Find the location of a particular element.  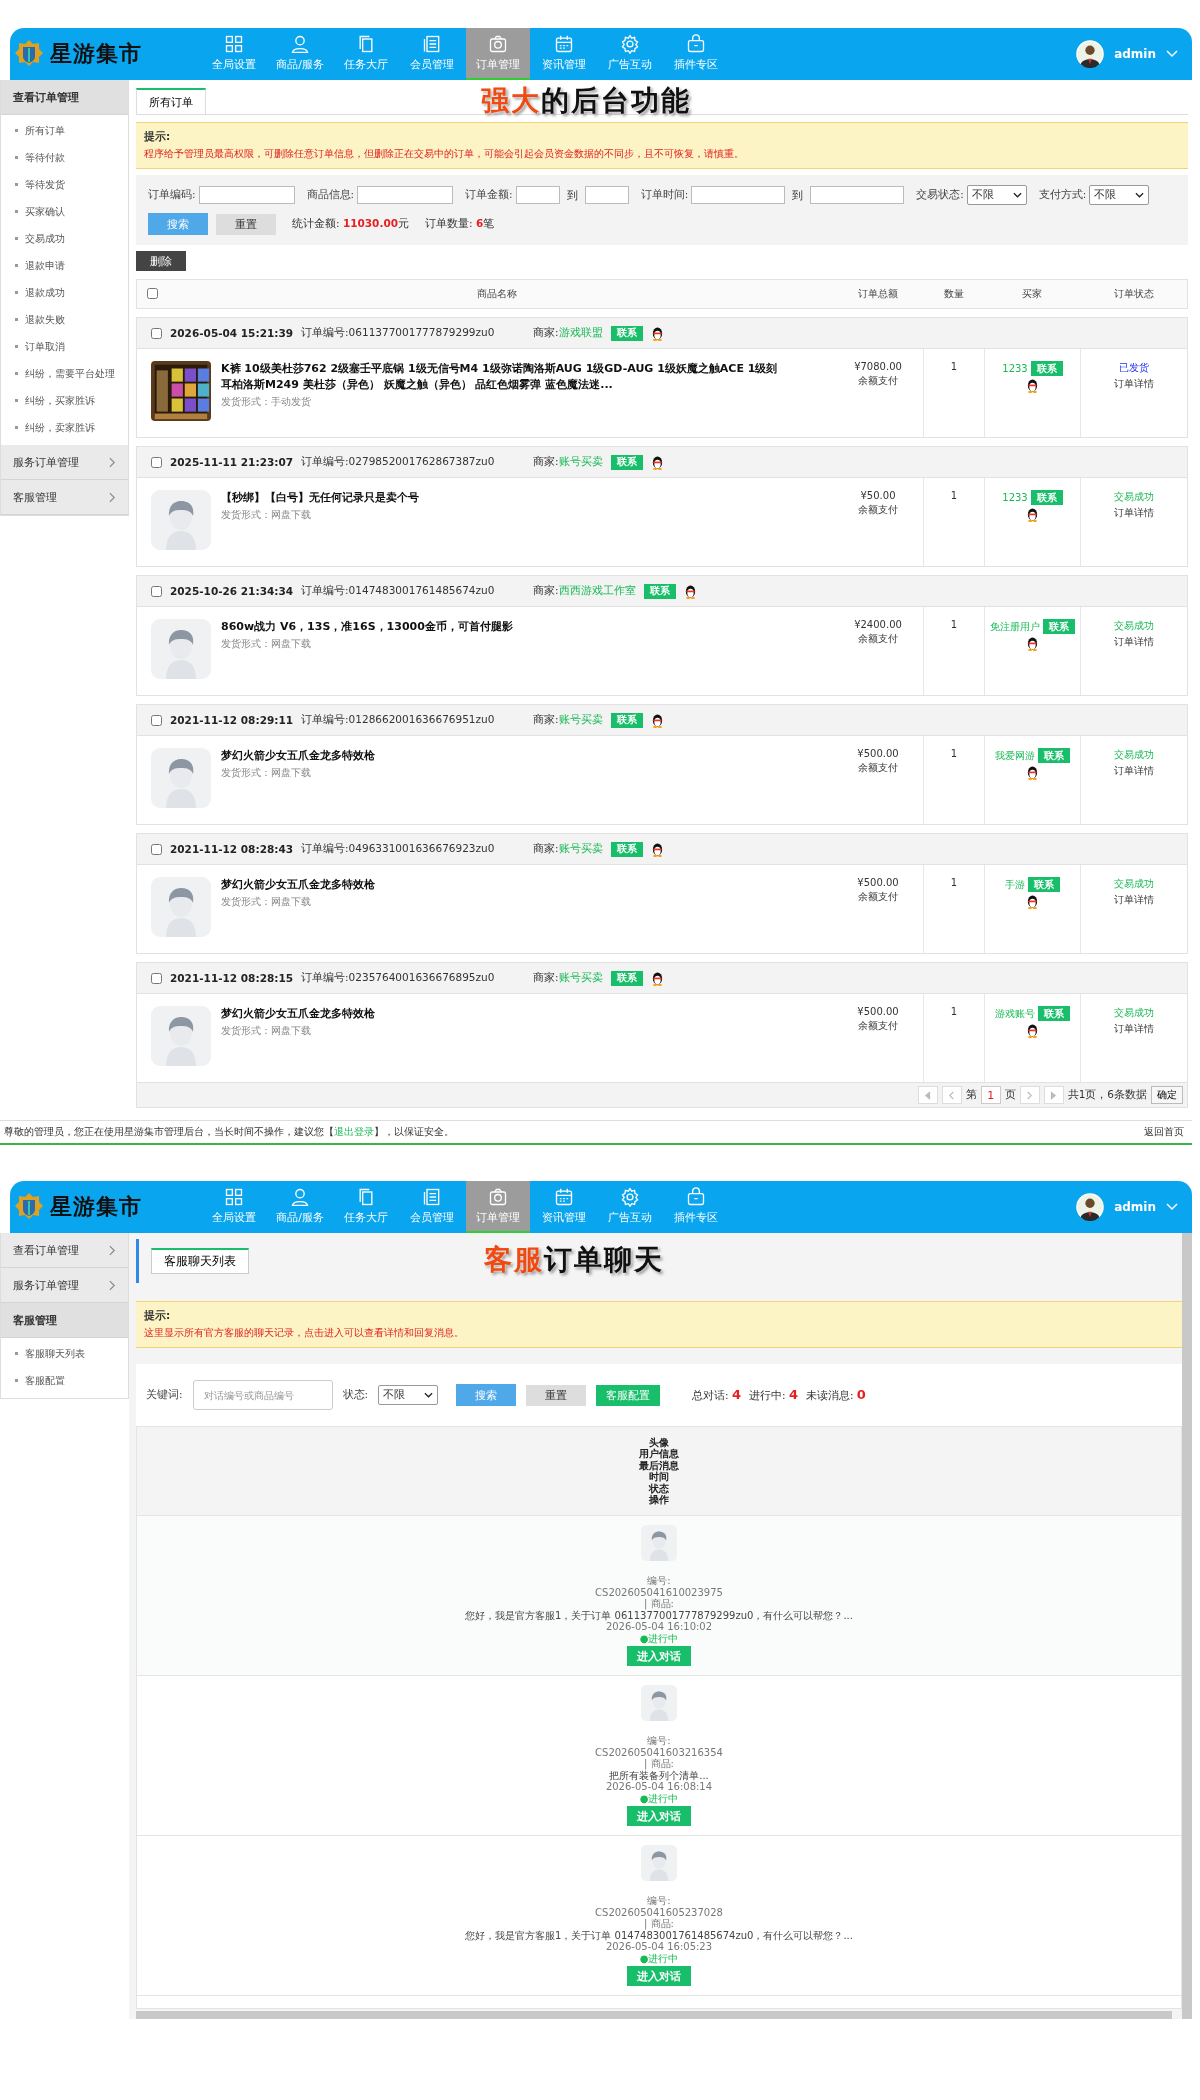

buyer-name: 我爱网游 is located at coordinates (1015, 755).